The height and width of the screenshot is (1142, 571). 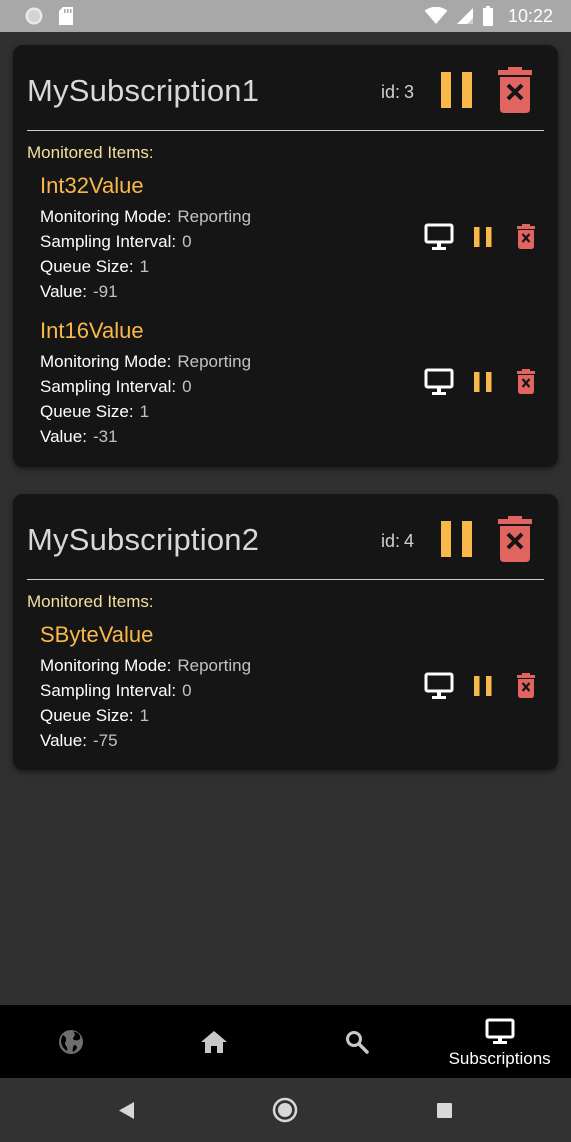 I want to click on nav-label-subscriptions: Subscriptions, so click(x=499, y=1058).